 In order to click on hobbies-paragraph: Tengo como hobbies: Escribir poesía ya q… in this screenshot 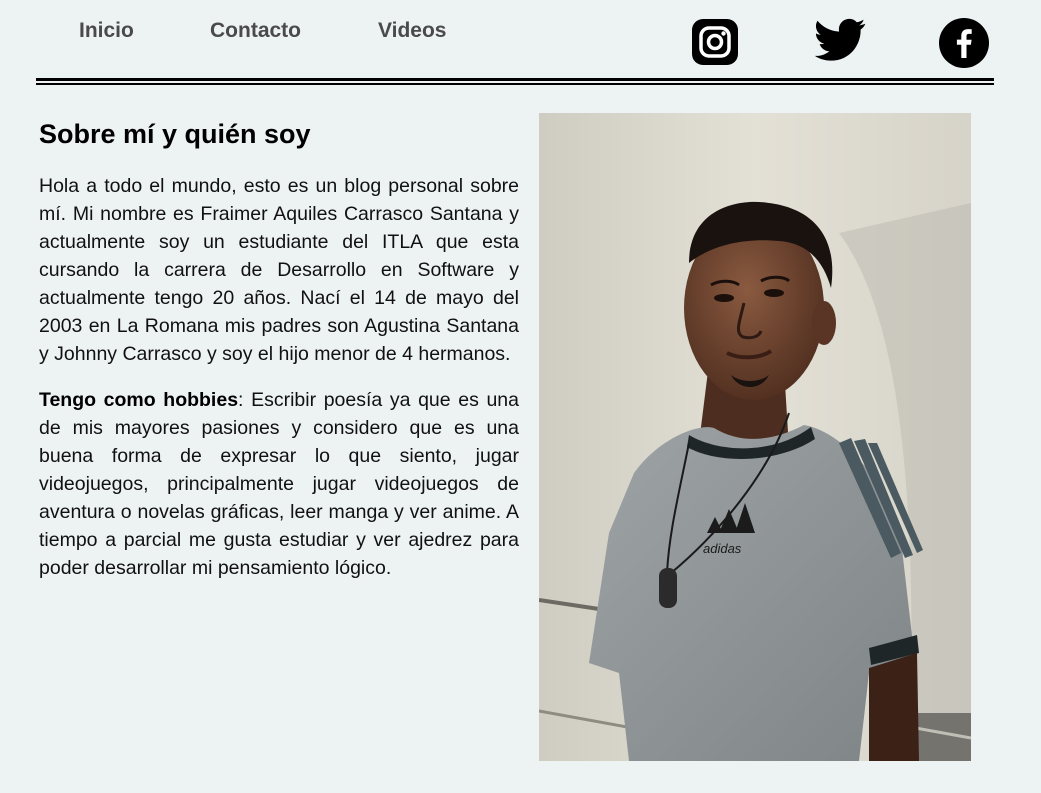, I will do `click(279, 484)`.